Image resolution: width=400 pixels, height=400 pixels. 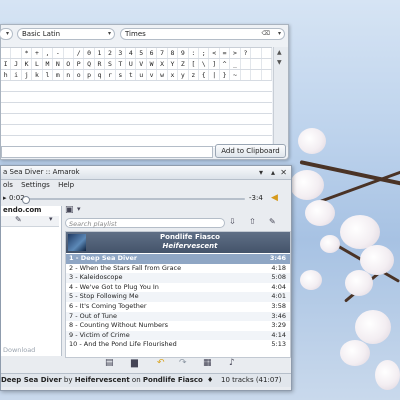 I want to click on char-cell: {, so click(x=204, y=75).